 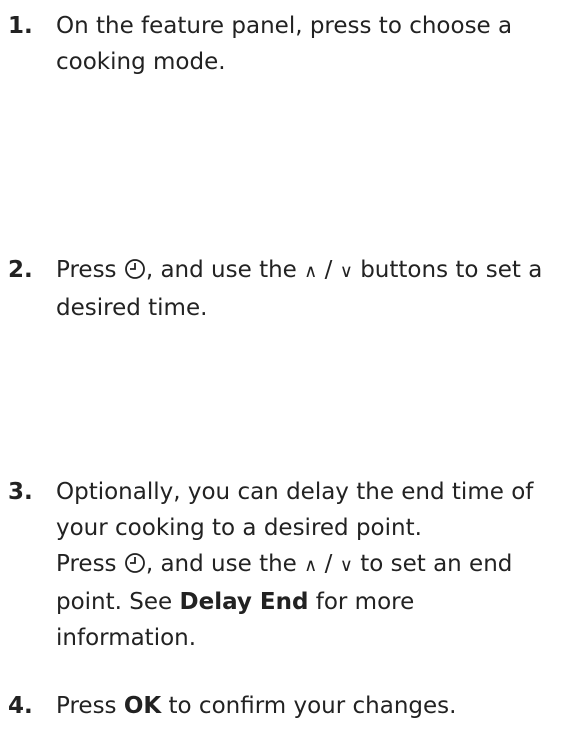 I want to click on step-number: 1., so click(x=20, y=26).